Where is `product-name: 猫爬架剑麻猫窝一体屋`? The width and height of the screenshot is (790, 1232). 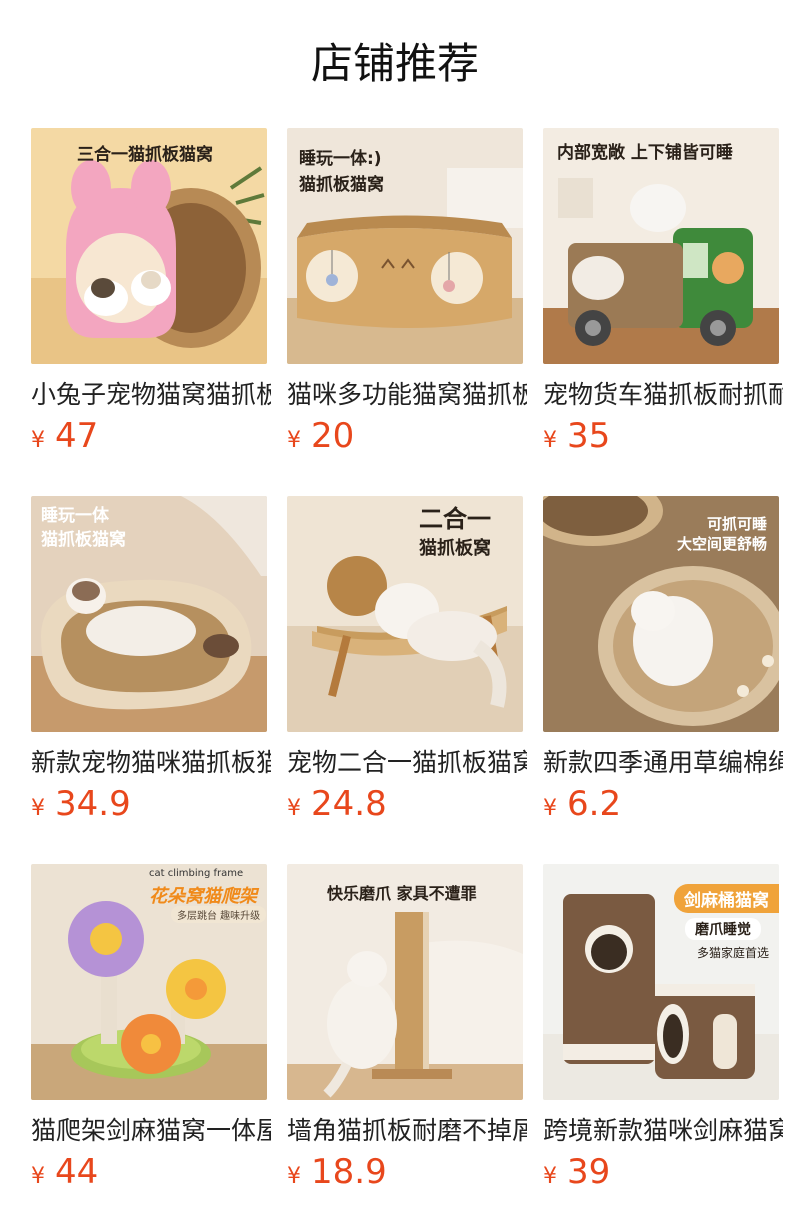
product-name: 猫爬架剑麻猫窝一体屋 is located at coordinates (151, 1131).